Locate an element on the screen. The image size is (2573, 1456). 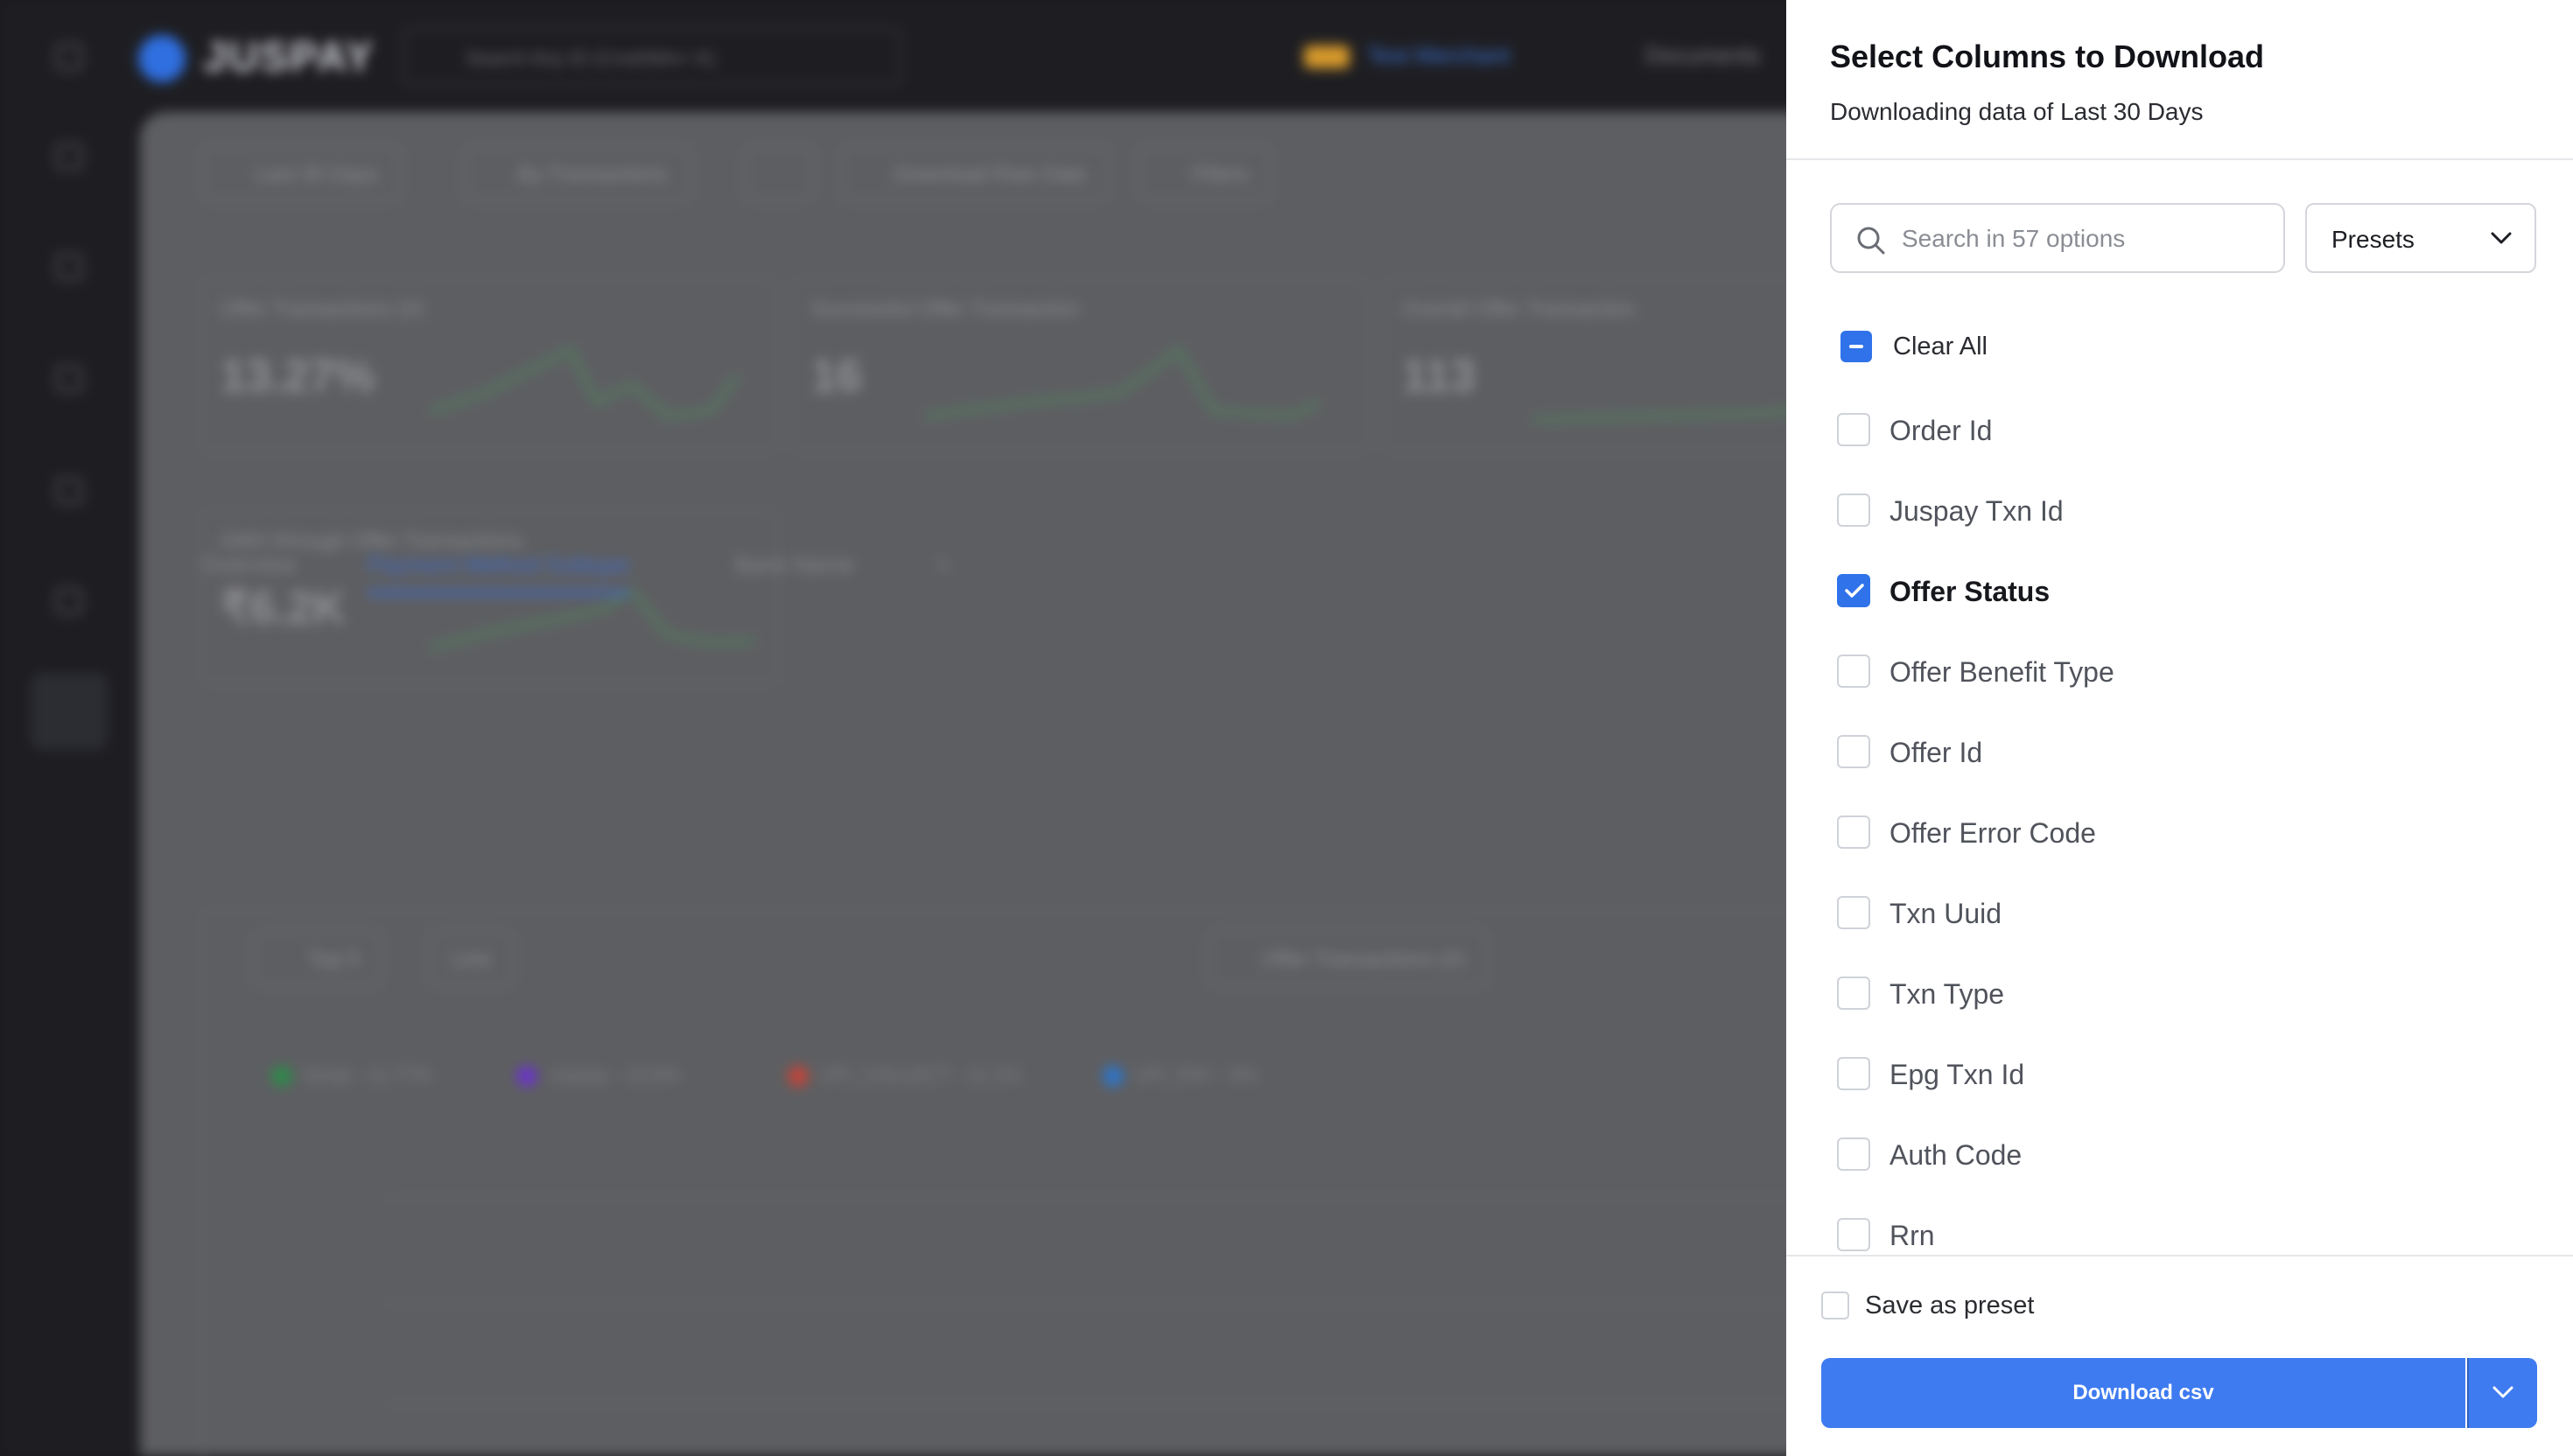
column-option-offer-id: Offer Id is located at coordinates (2180, 750).